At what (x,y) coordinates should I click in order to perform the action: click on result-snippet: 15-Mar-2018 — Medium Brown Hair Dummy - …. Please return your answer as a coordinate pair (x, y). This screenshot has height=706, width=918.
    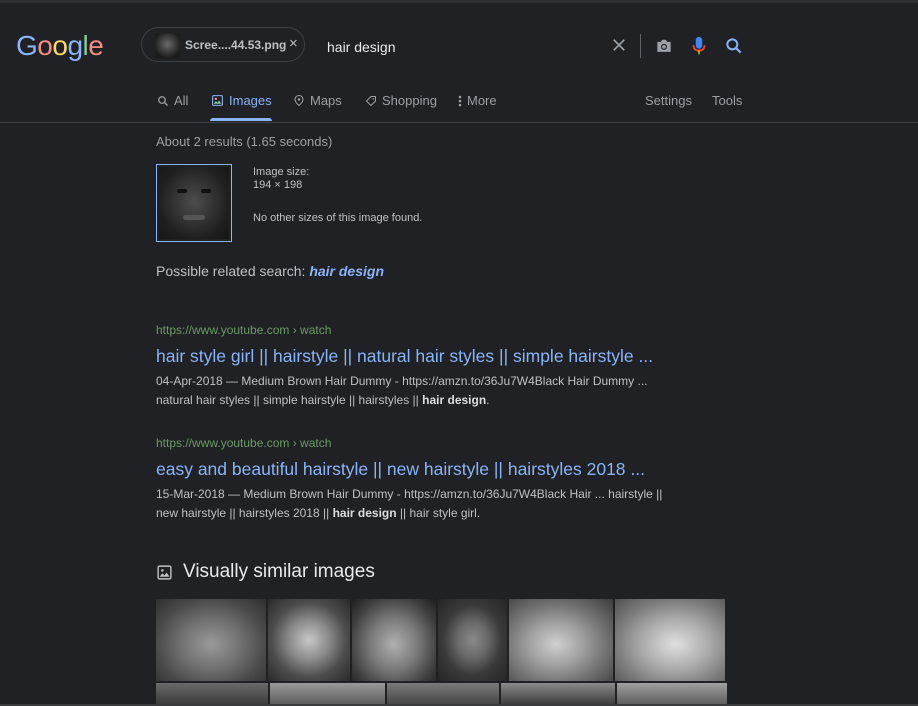
    Looking at the image, I should click on (436, 504).